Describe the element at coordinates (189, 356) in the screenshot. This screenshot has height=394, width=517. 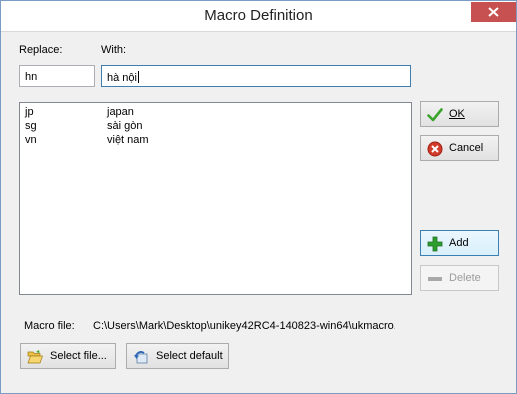
I see `select-default-label: Select default` at that location.